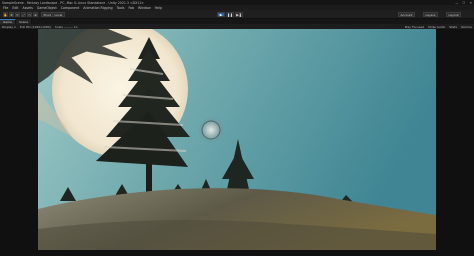 The image size is (474, 256). Describe the element at coordinates (70, 8) in the screenshot. I see `menu-component: Component` at that location.